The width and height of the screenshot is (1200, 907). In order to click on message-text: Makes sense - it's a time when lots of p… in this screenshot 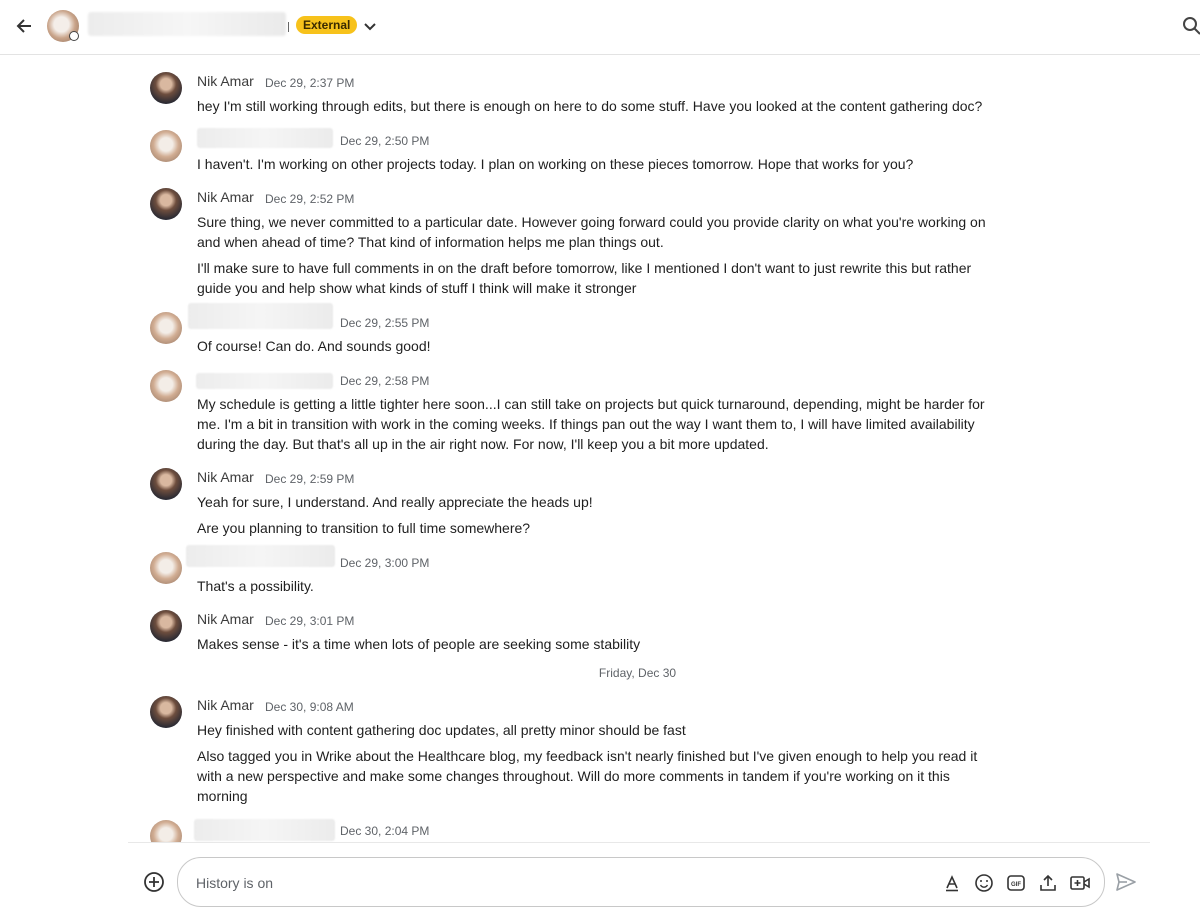, I will do `click(419, 644)`.